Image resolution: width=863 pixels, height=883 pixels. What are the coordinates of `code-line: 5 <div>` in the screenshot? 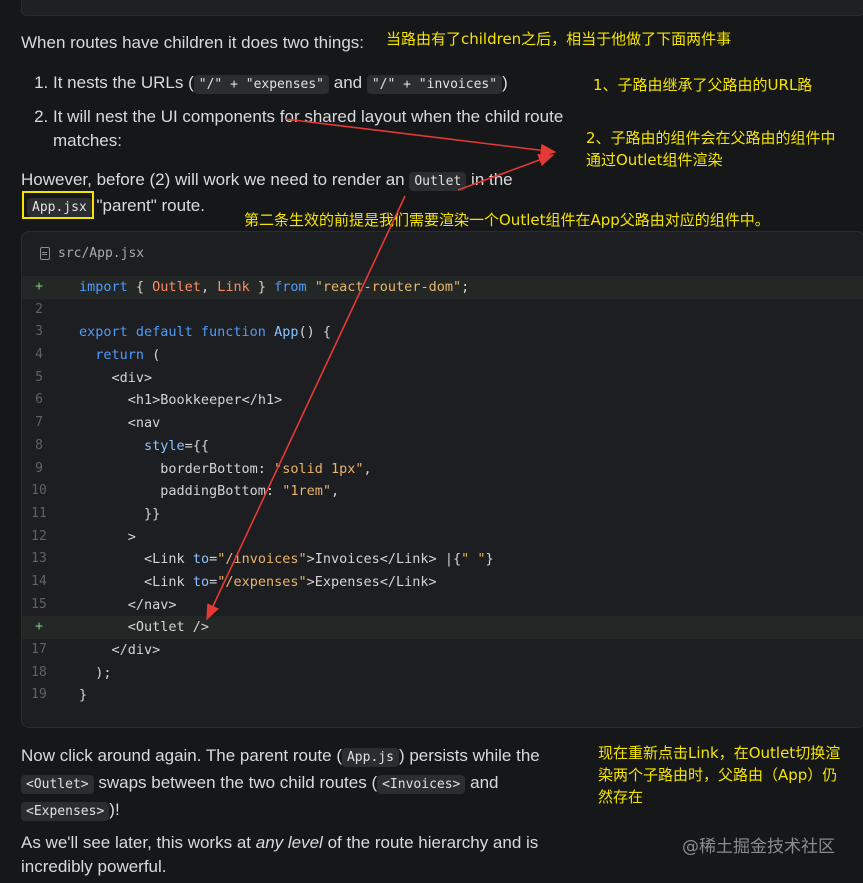 It's located at (94, 377).